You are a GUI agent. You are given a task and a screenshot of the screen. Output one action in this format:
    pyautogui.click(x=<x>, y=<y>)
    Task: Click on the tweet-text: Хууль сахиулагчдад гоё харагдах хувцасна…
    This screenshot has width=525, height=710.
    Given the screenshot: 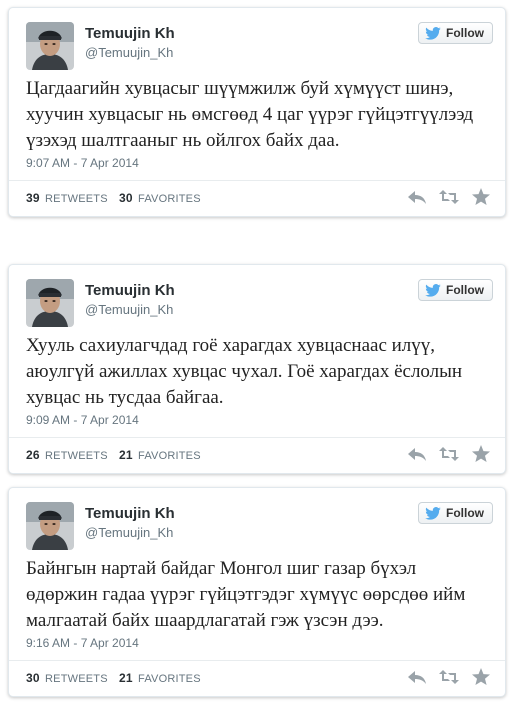 What is the action you would take?
    pyautogui.click(x=244, y=371)
    